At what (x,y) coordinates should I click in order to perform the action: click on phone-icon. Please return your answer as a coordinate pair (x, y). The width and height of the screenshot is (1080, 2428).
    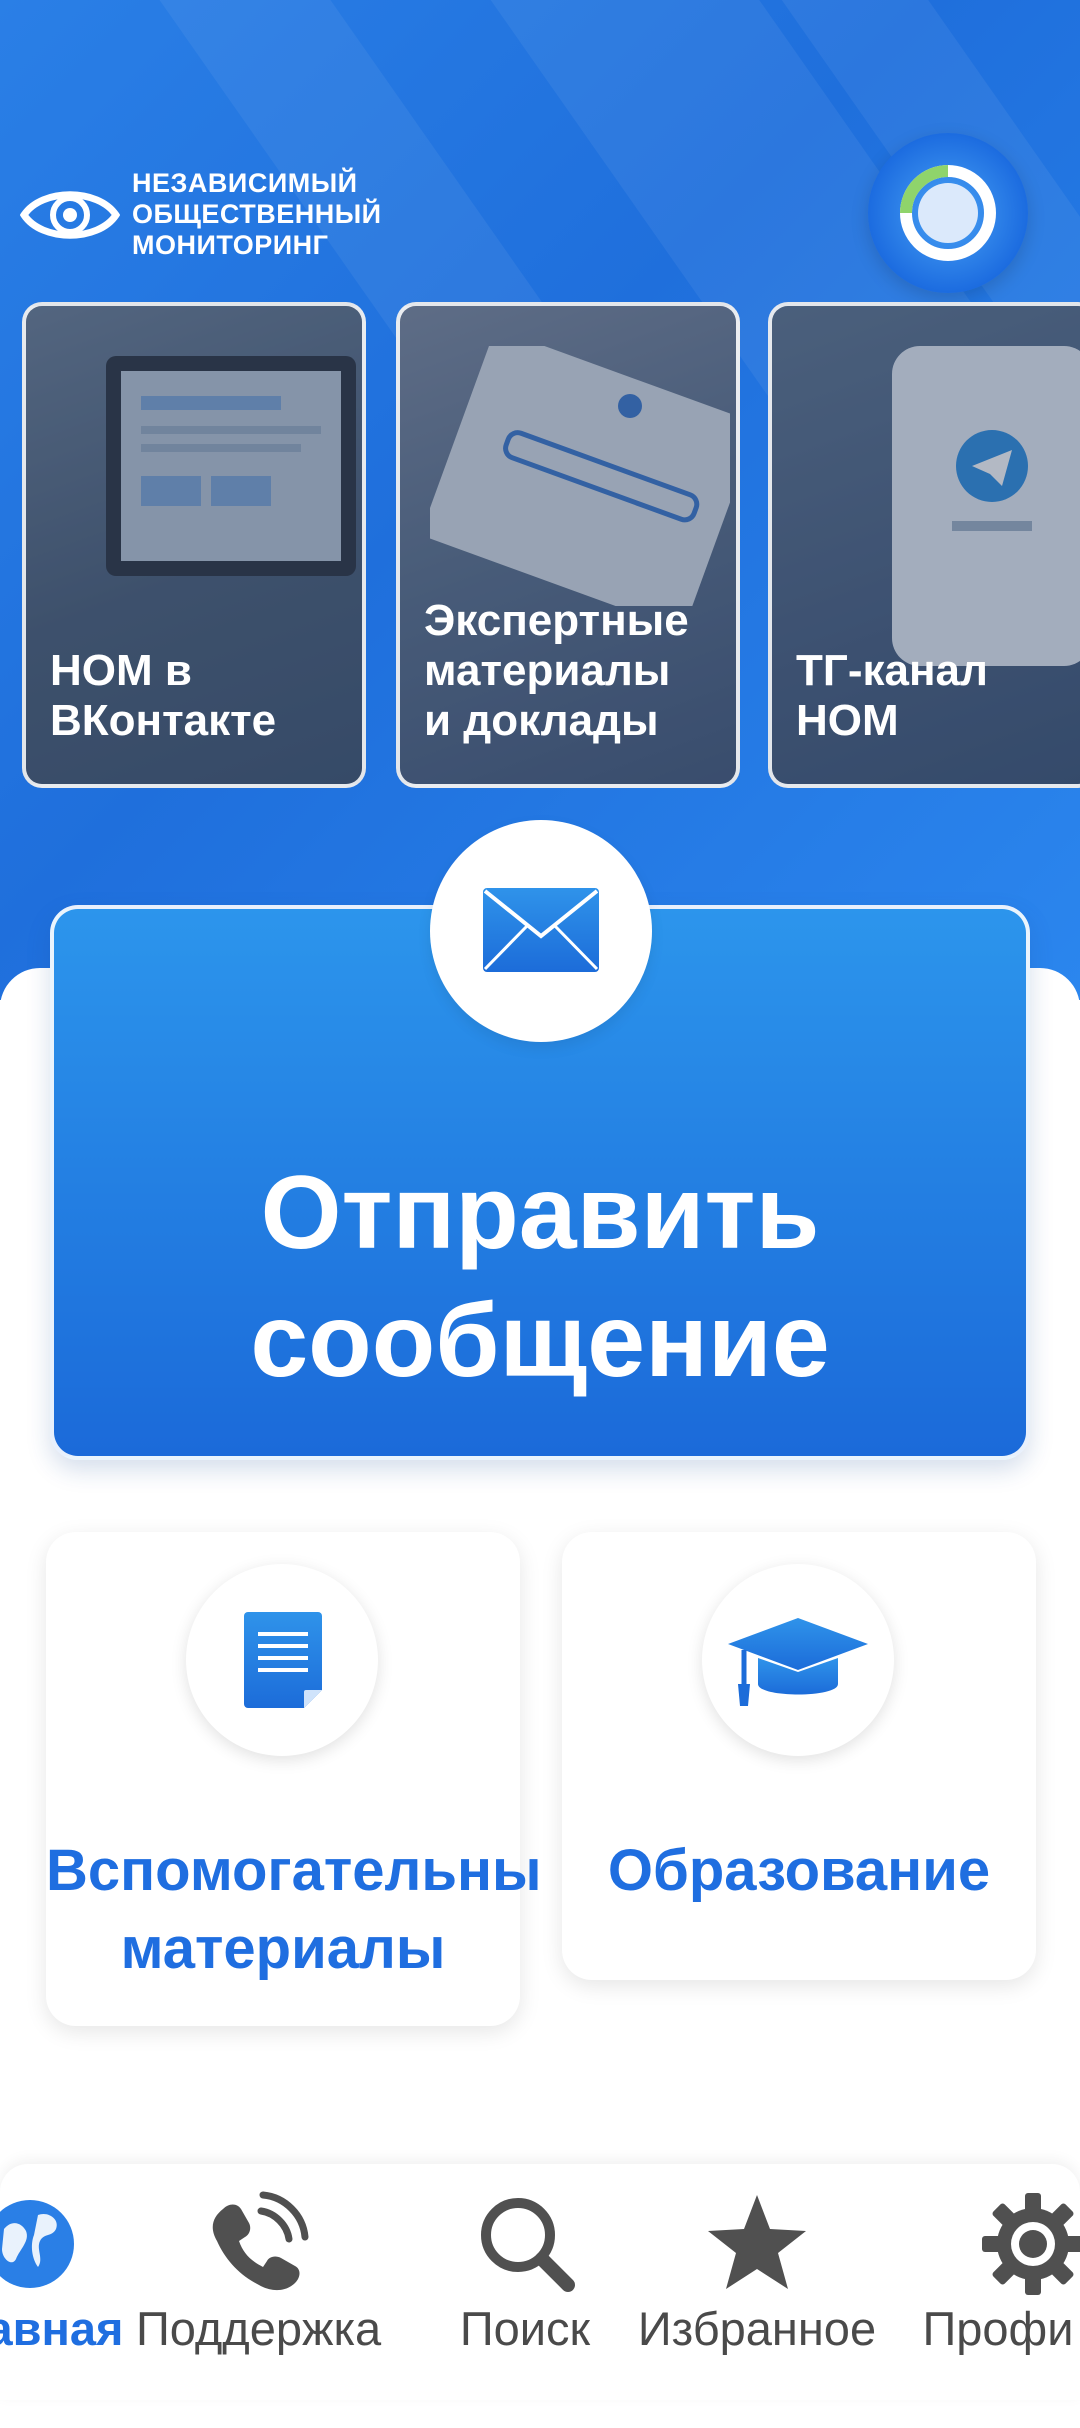
    Looking at the image, I should click on (260, 2241).